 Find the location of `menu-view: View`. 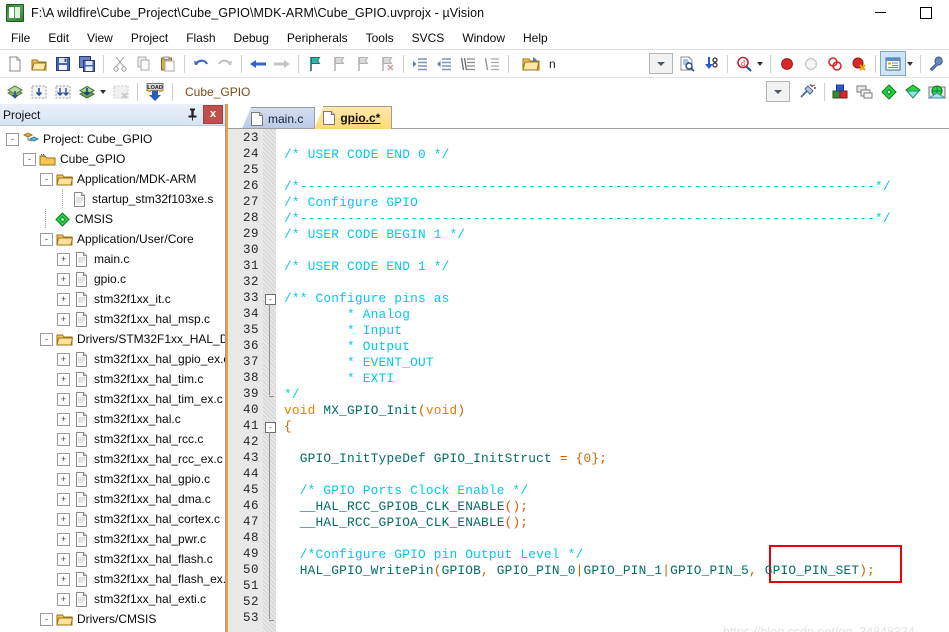

menu-view: View is located at coordinates (100, 38).